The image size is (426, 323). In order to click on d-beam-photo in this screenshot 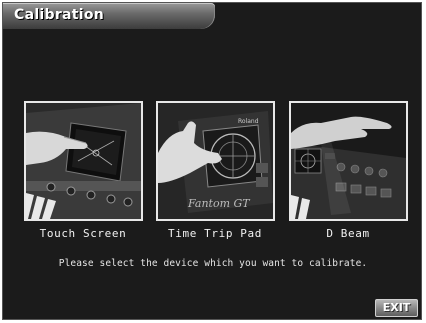, I will do `click(348, 161)`.